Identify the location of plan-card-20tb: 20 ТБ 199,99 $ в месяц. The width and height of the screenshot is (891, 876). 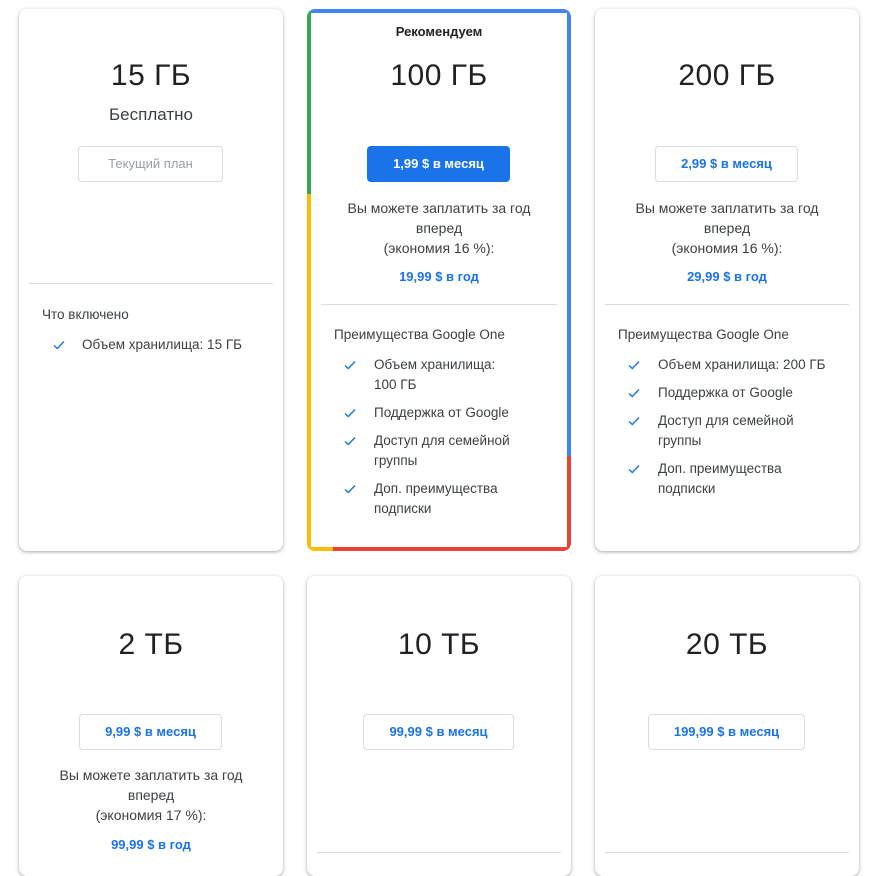
(727, 726).